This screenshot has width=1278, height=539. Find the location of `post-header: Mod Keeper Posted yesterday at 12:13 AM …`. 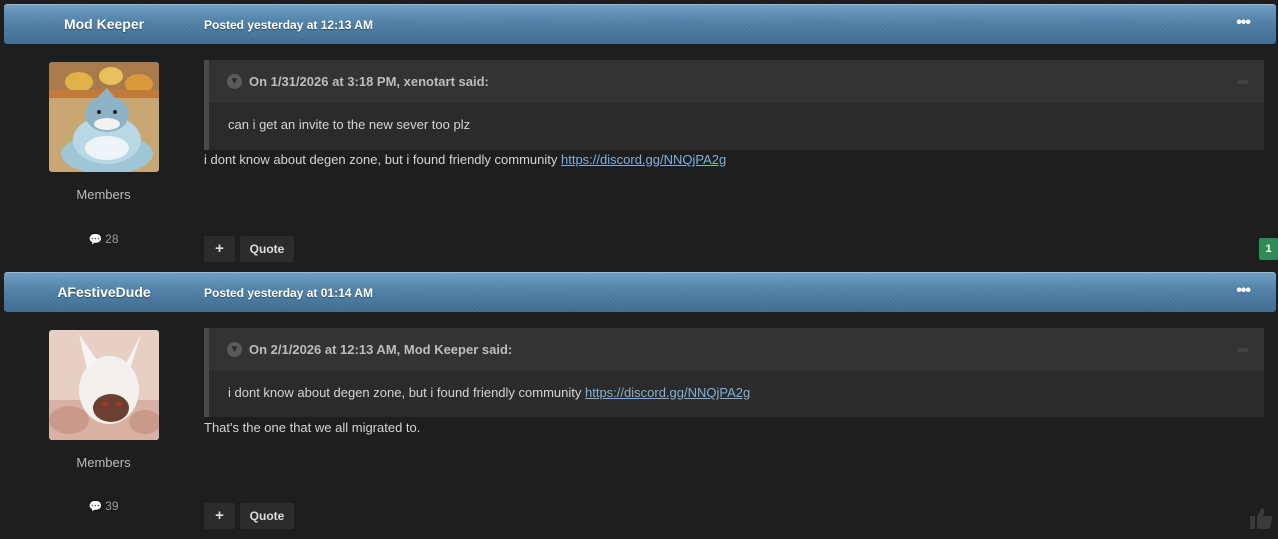

post-header: Mod Keeper Posted yesterday at 12:13 AM … is located at coordinates (640, 24).